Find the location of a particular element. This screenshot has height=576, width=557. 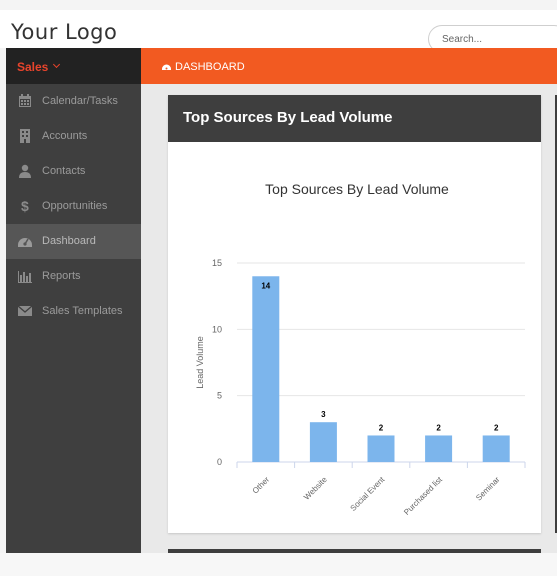

sidebar-item-reports: Reports is located at coordinates (73, 276).